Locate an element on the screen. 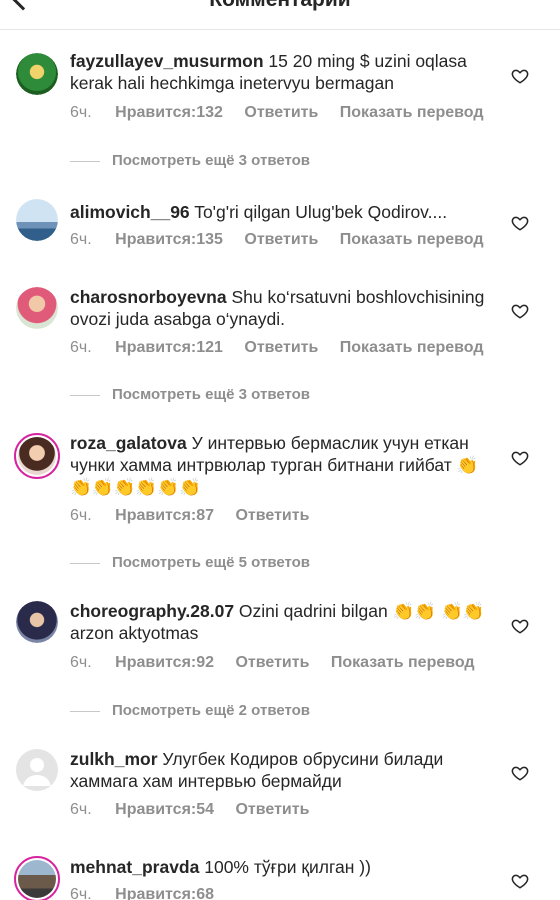  likes-count: Нравится: 92 is located at coordinates (164, 663).